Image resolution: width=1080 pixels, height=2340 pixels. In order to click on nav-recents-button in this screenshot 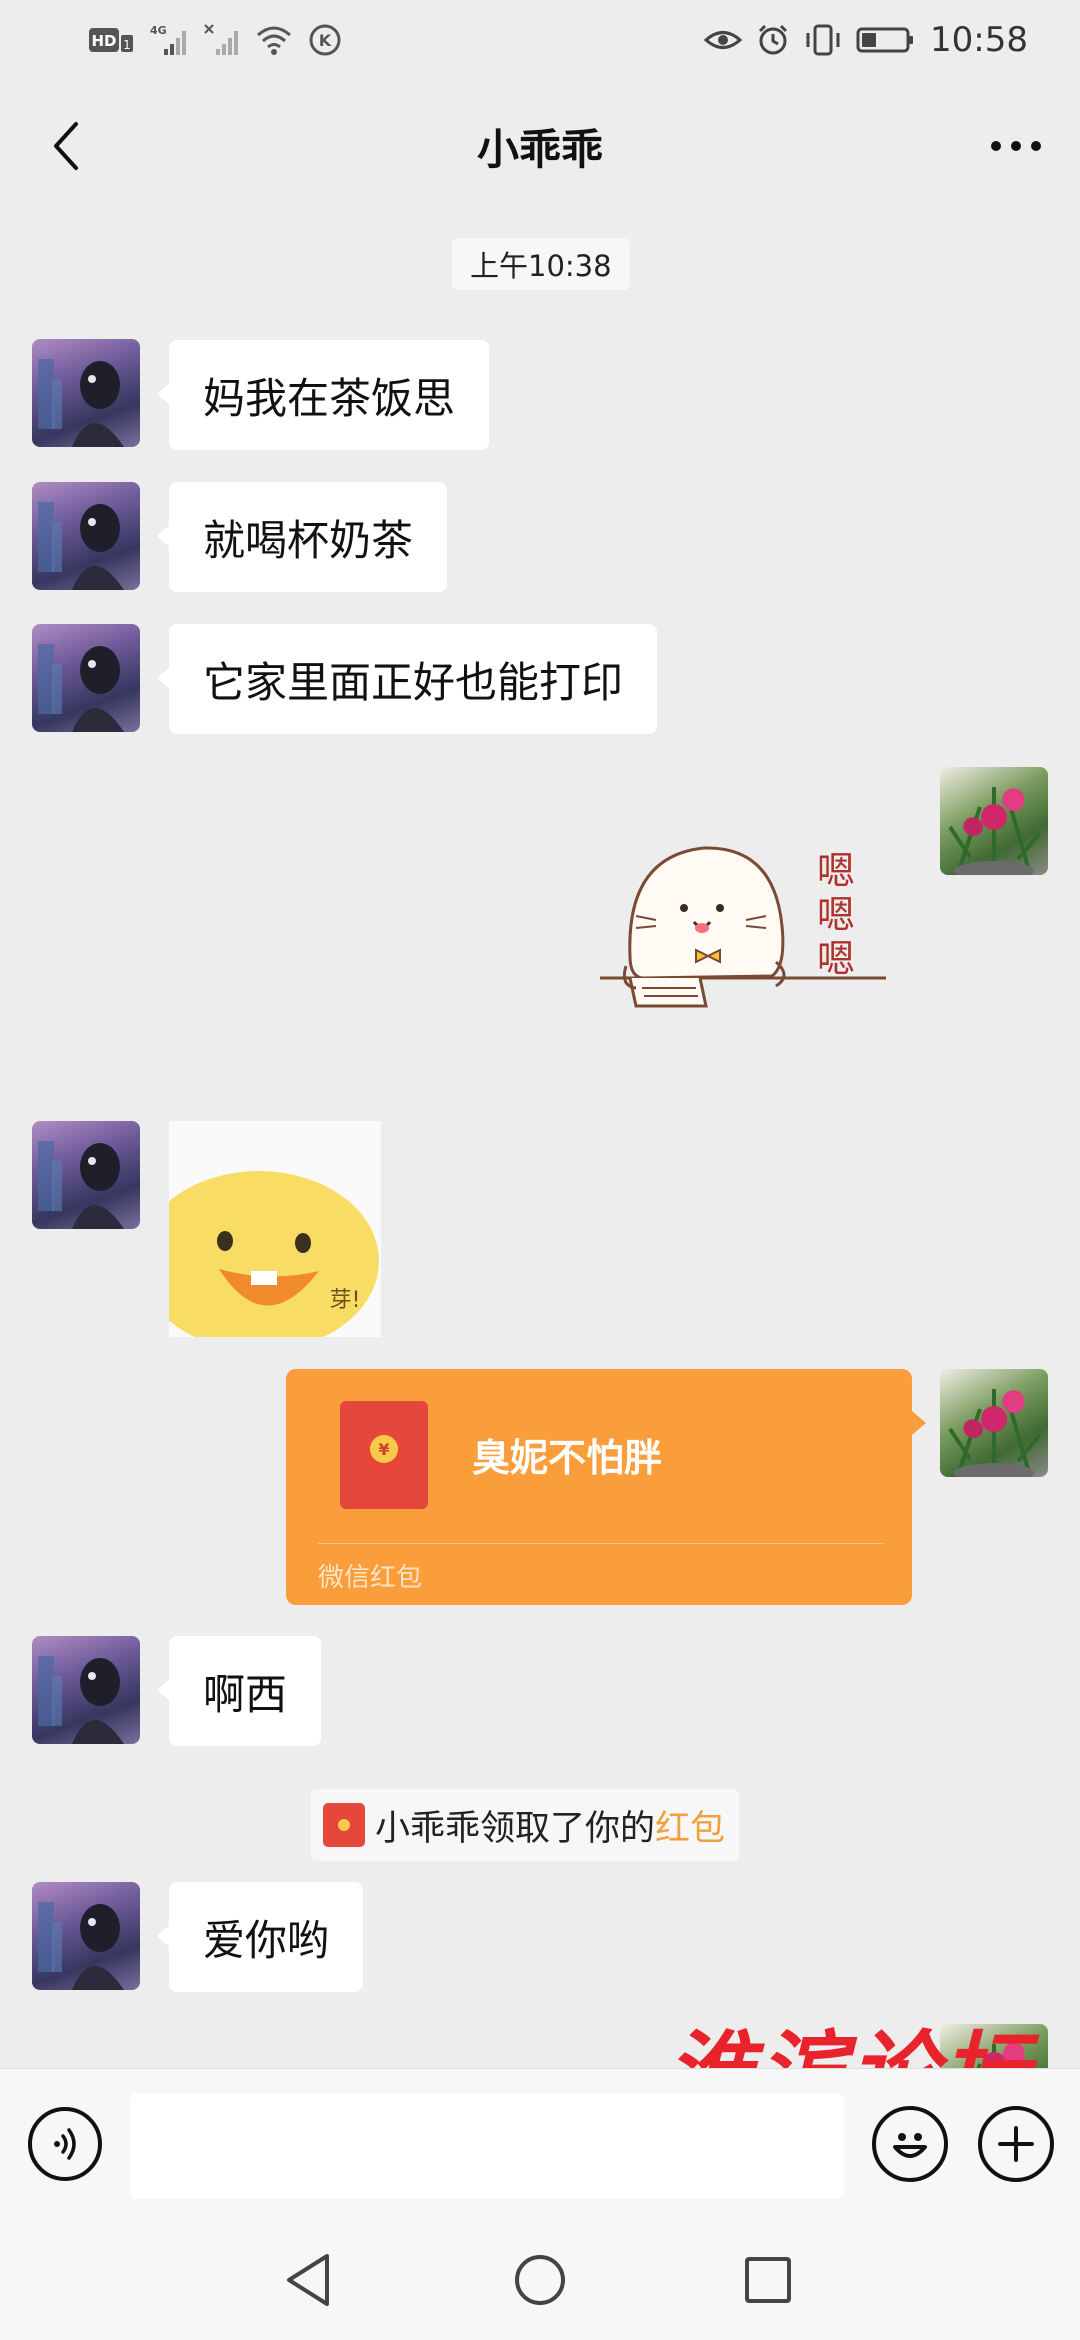, I will do `click(768, 2280)`.